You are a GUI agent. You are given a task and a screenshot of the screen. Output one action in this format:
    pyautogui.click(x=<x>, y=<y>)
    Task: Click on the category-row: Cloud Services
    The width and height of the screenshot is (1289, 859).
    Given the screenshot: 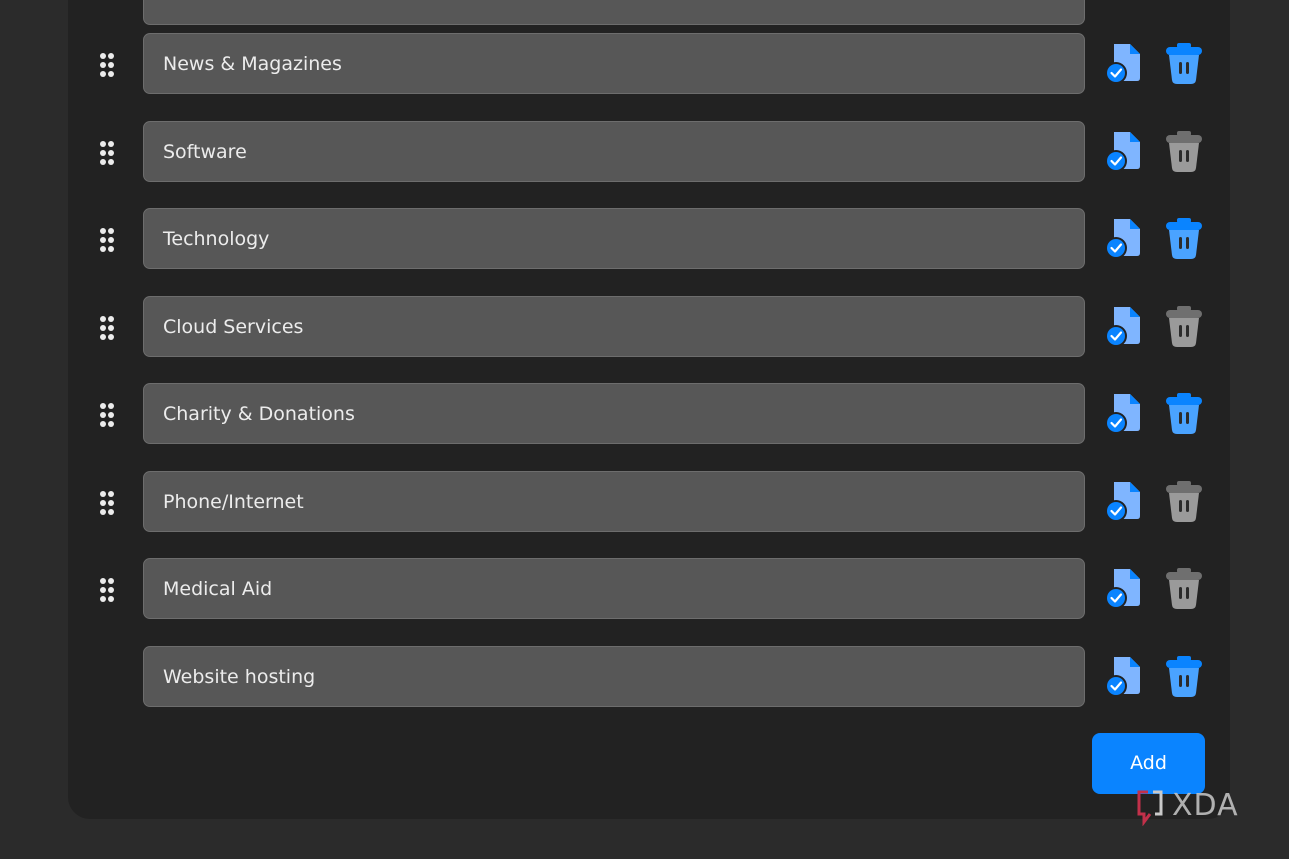 What is the action you would take?
    pyautogui.click(x=649, y=327)
    